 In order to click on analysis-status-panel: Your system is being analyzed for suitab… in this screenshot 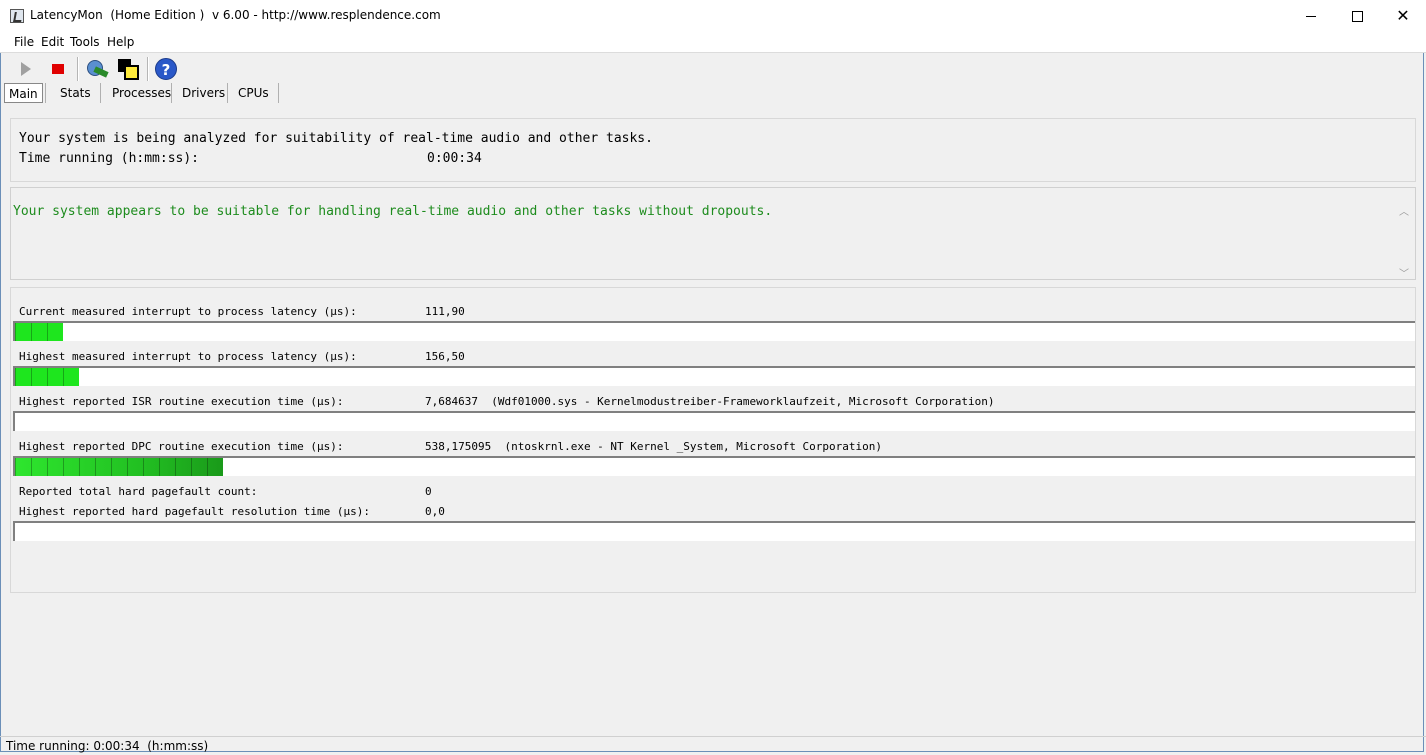, I will do `click(713, 150)`.